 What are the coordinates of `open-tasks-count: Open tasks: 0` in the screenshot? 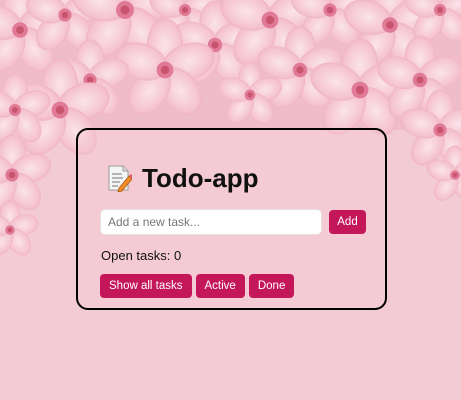 It's located at (141, 255).